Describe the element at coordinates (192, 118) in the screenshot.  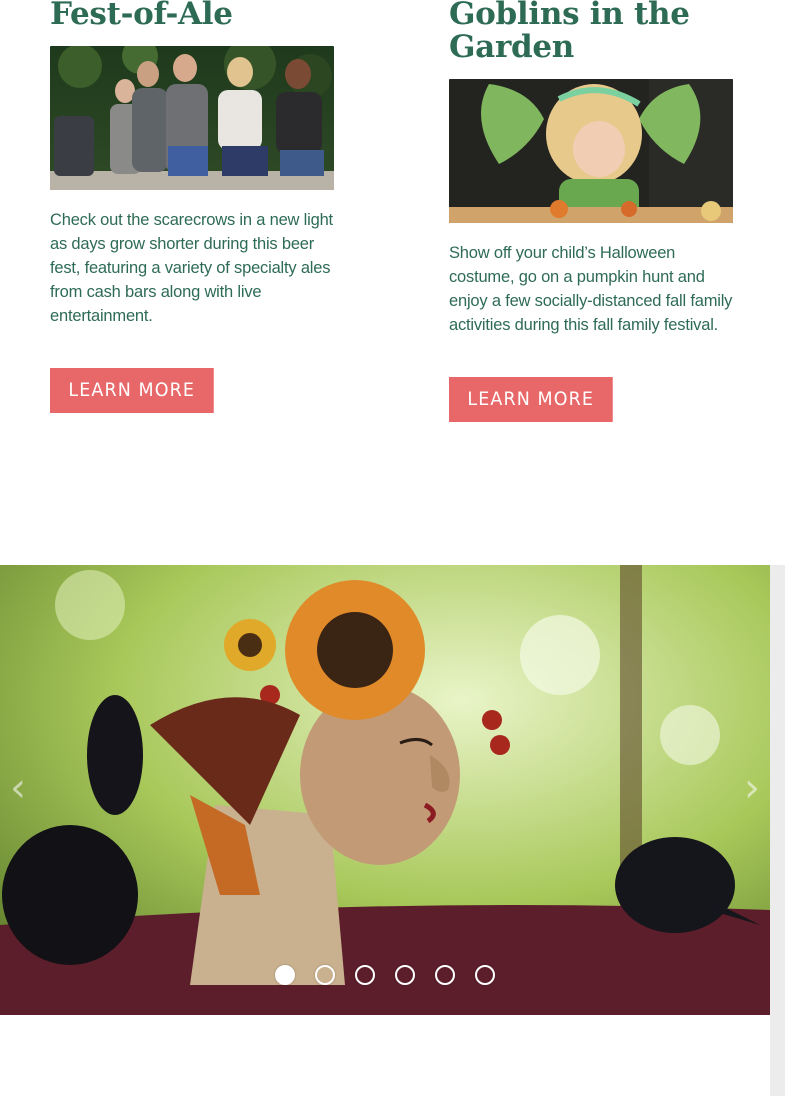
I see `event-photo-fest-of-ale` at that location.